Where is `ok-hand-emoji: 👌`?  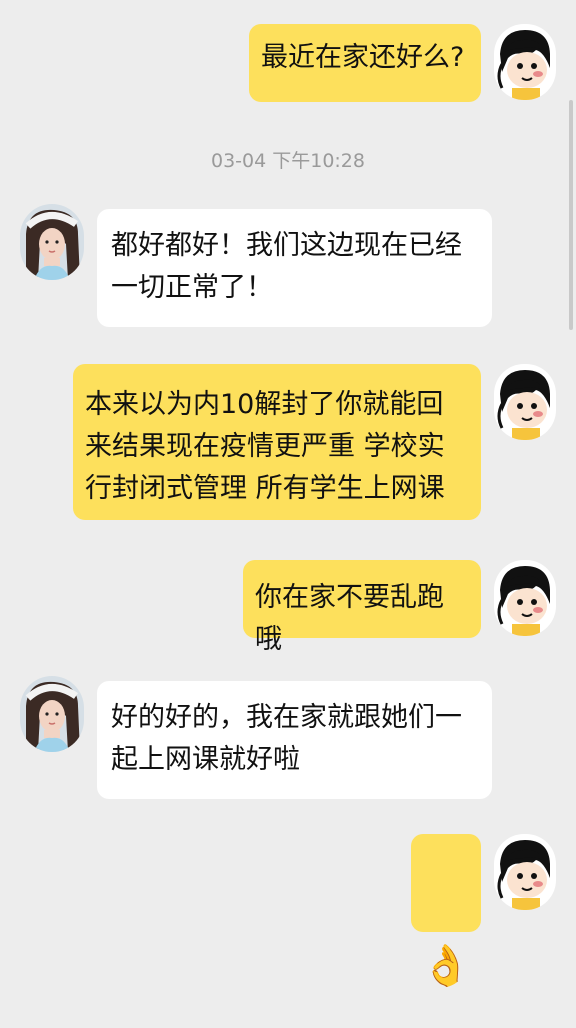
ok-hand-emoji: 👌 is located at coordinates (446, 966).